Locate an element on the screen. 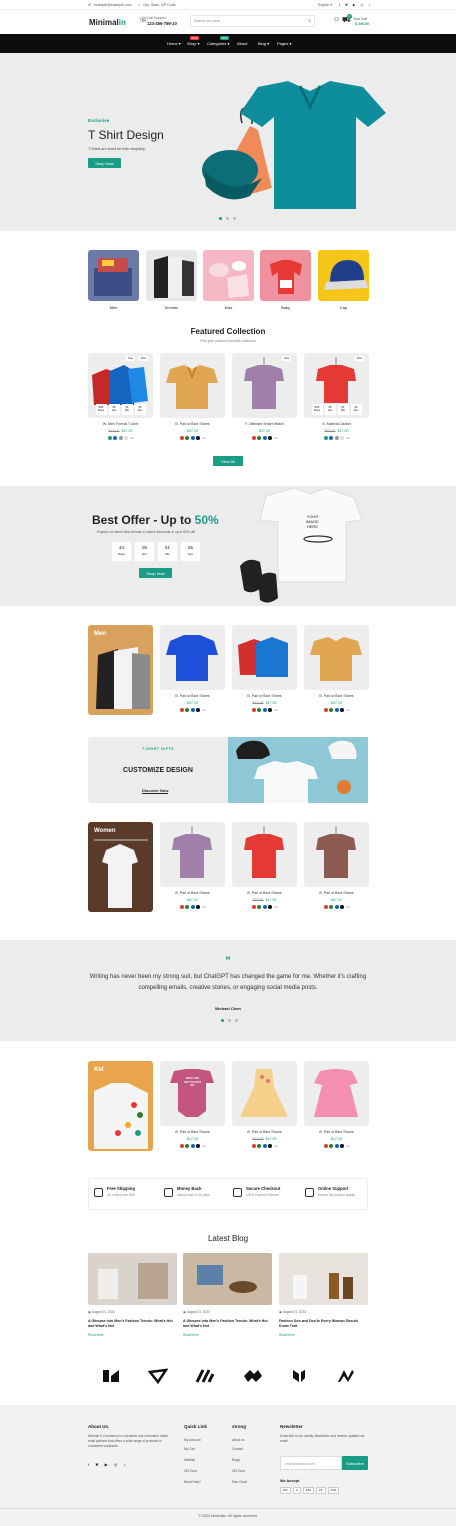 The width and height of the screenshot is (456, 1526). category-women-label: Women is located at coordinates (171, 307).